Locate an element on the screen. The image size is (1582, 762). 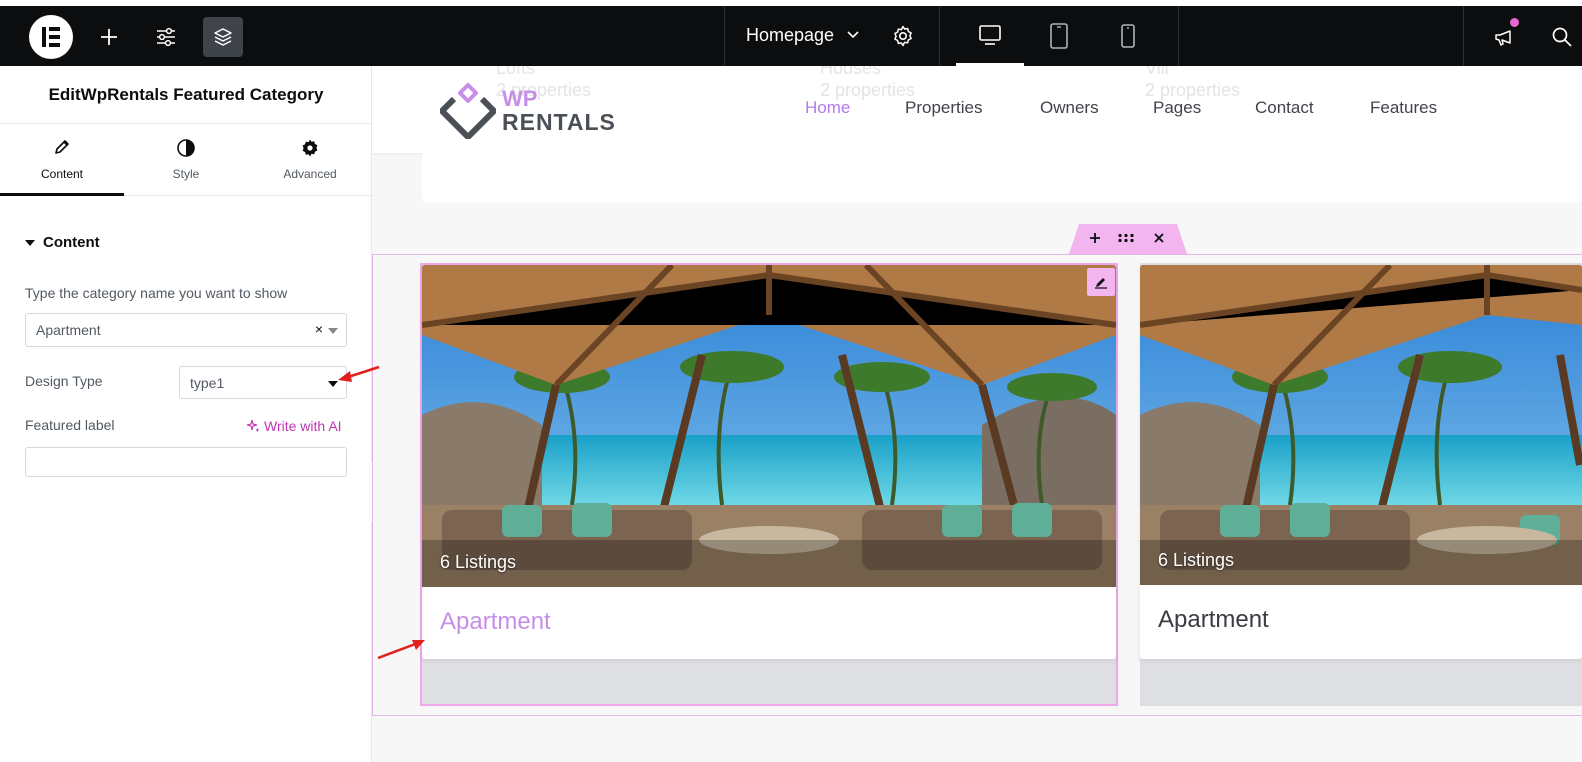
add-section-button is located at coordinates (1095, 238).